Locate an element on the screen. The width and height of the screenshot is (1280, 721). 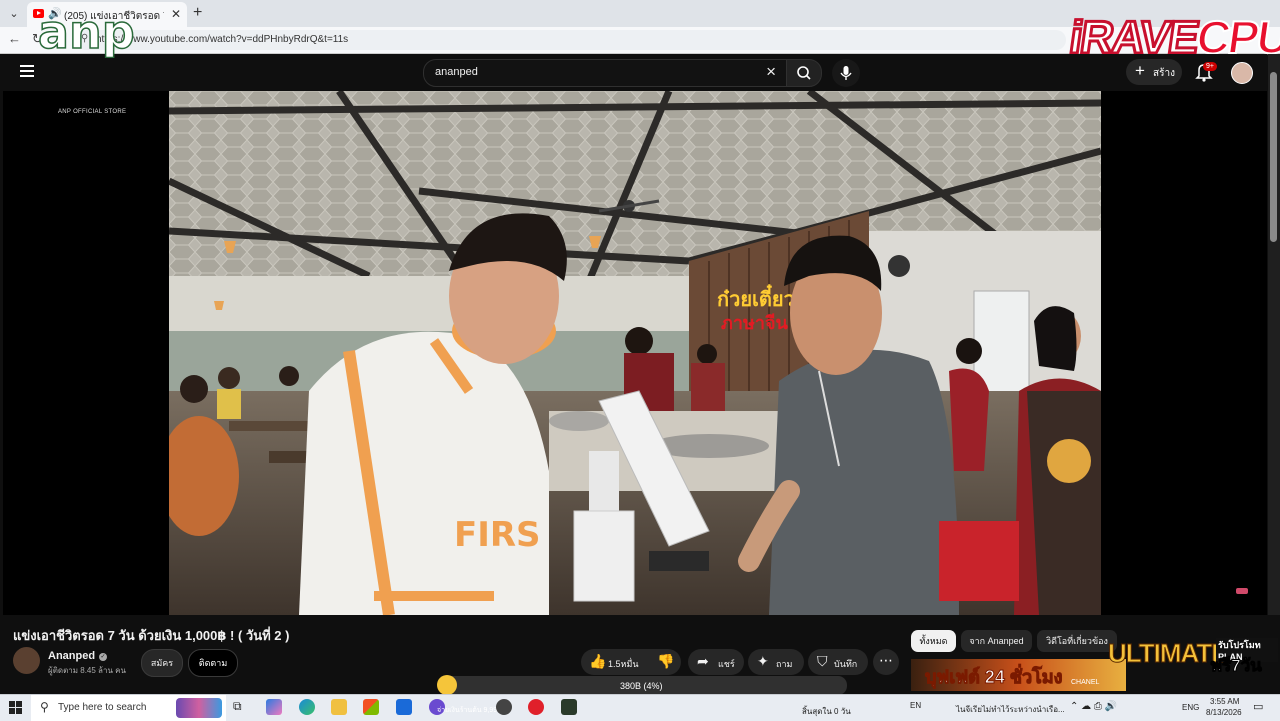
logo-subtitle: ANP OFFICIAL STORE is located at coordinates (92, 112).